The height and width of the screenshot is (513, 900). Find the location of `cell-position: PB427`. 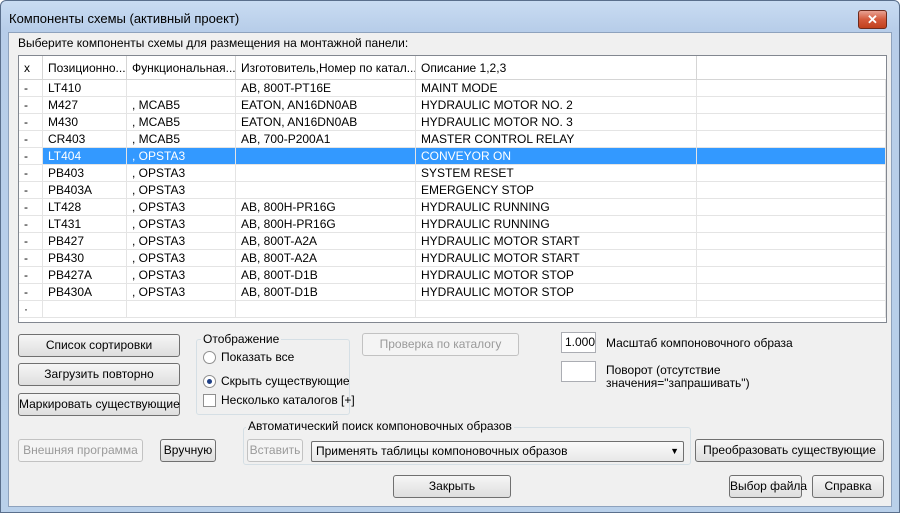

cell-position: PB427 is located at coordinates (85, 241).